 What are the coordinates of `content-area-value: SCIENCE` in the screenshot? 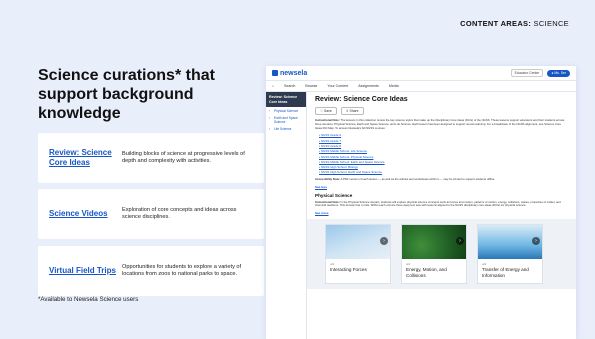 It's located at (551, 23).